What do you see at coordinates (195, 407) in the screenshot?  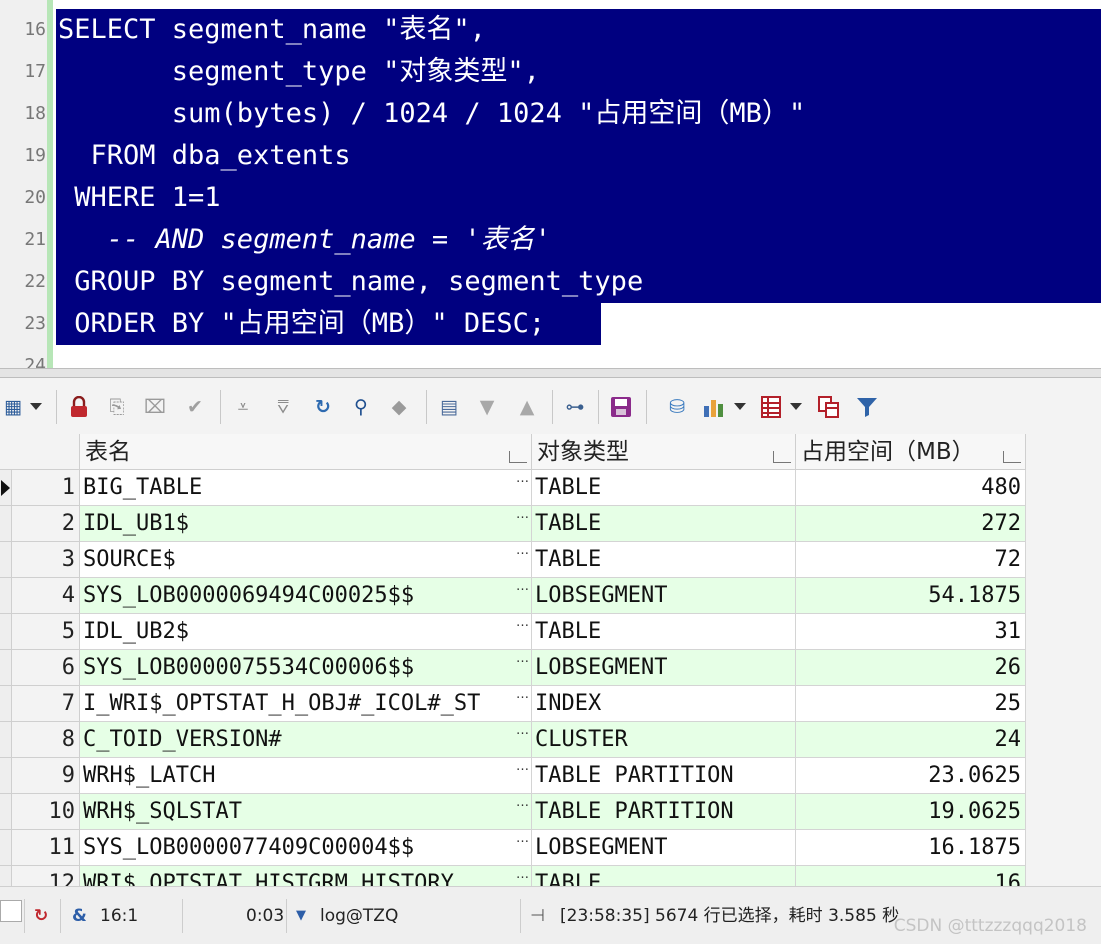 I see `post-check-icon: ✔` at bounding box center [195, 407].